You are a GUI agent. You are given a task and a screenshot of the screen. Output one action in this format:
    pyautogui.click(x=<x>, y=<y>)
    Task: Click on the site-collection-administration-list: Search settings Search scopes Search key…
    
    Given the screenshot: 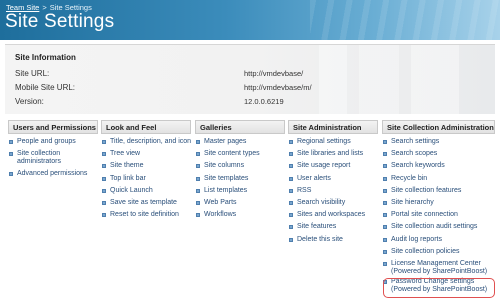 What is the action you would take?
    pyautogui.click(x=438, y=218)
    